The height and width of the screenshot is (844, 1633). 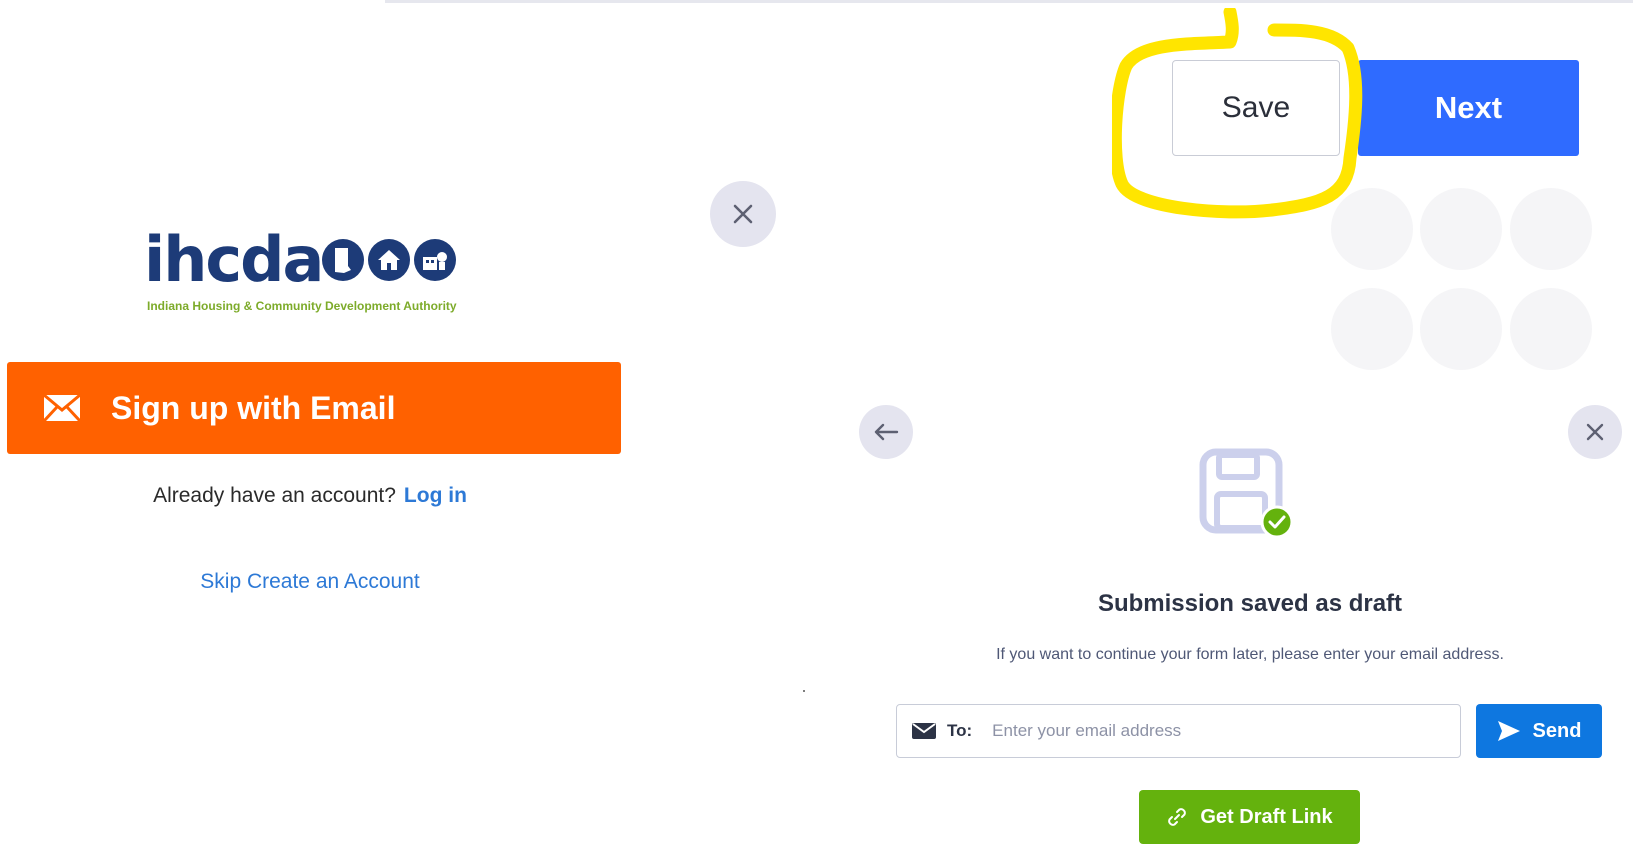 What do you see at coordinates (1192, 731) in the screenshot?
I see `email-input` at bounding box center [1192, 731].